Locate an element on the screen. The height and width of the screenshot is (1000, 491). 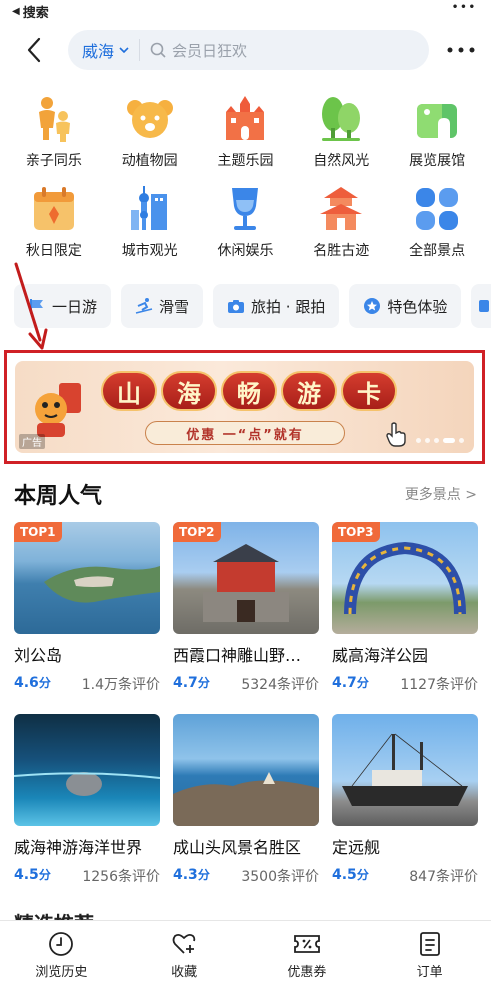
attraction-card: TOP3 威高海洋公园 4.7分 1127条评价 is located at coordinates (405, 608).